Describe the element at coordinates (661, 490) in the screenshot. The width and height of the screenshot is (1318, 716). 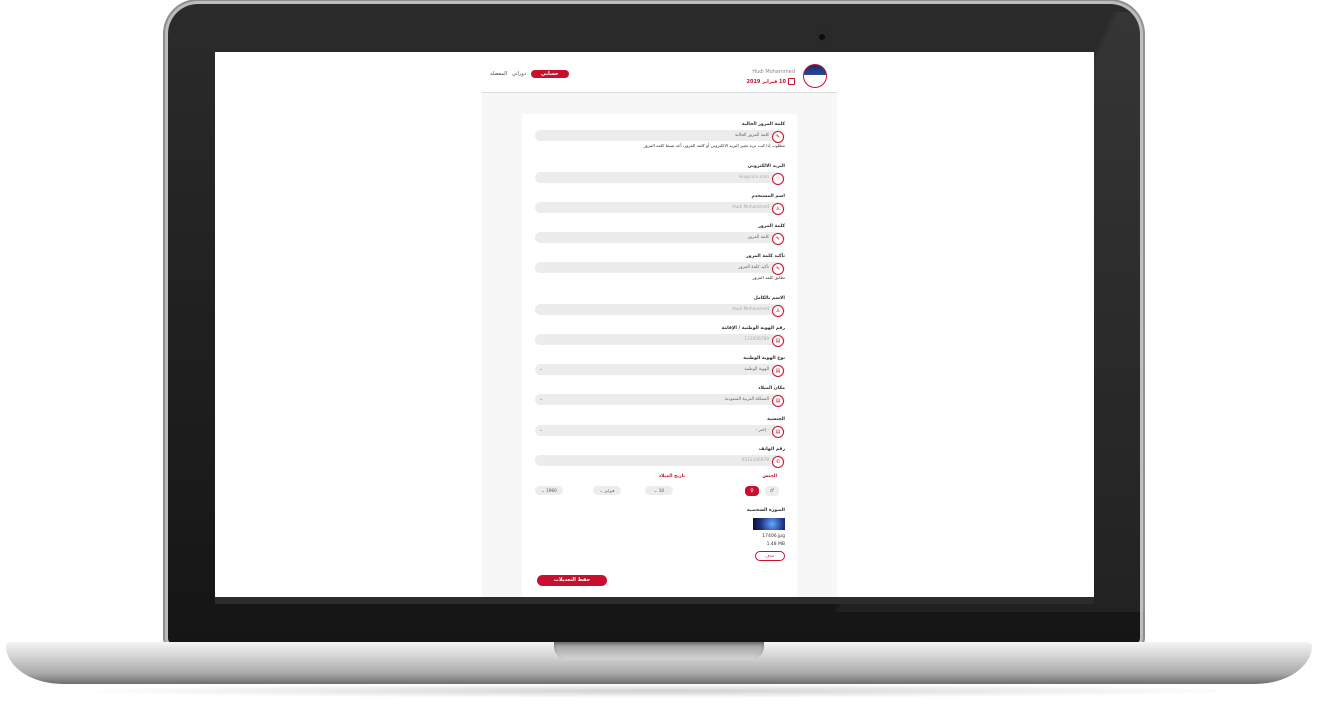
I see `day-value: 10` at that location.